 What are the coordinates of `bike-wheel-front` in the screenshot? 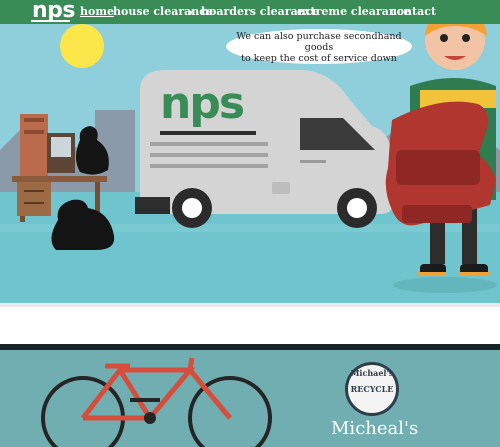 It's located at (230, 411).